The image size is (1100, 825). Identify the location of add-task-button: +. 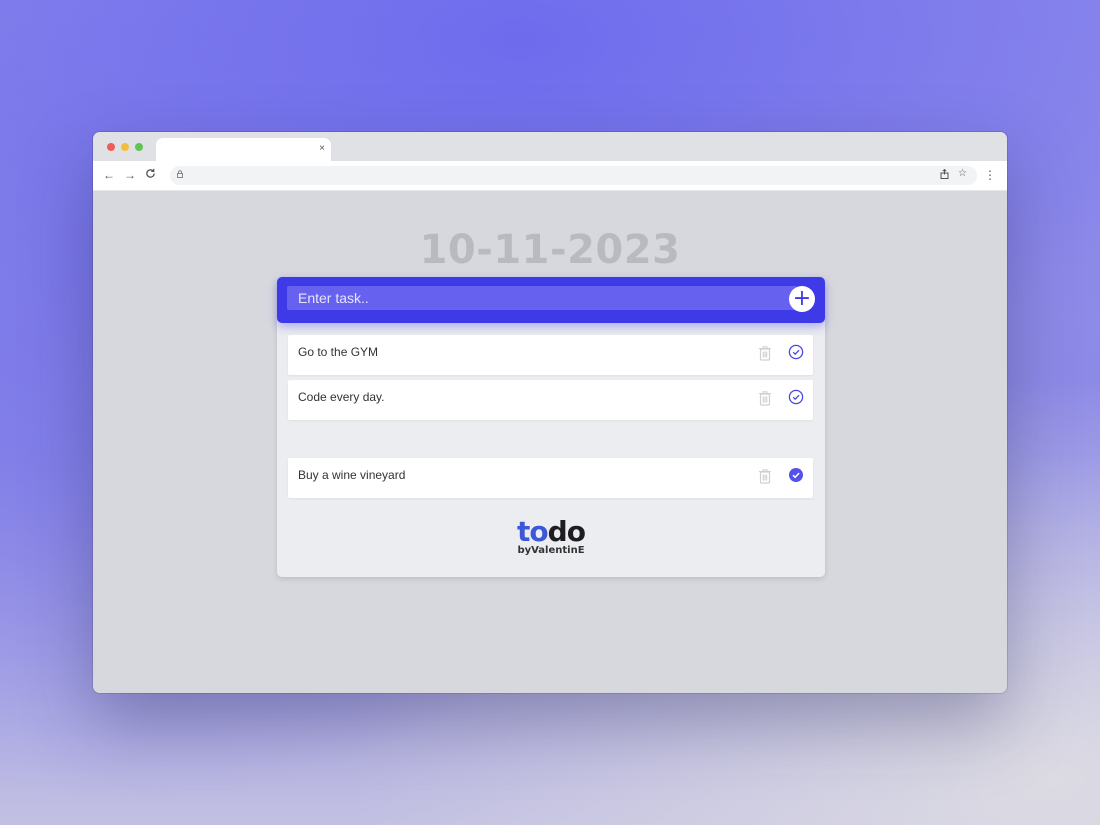
(802, 299).